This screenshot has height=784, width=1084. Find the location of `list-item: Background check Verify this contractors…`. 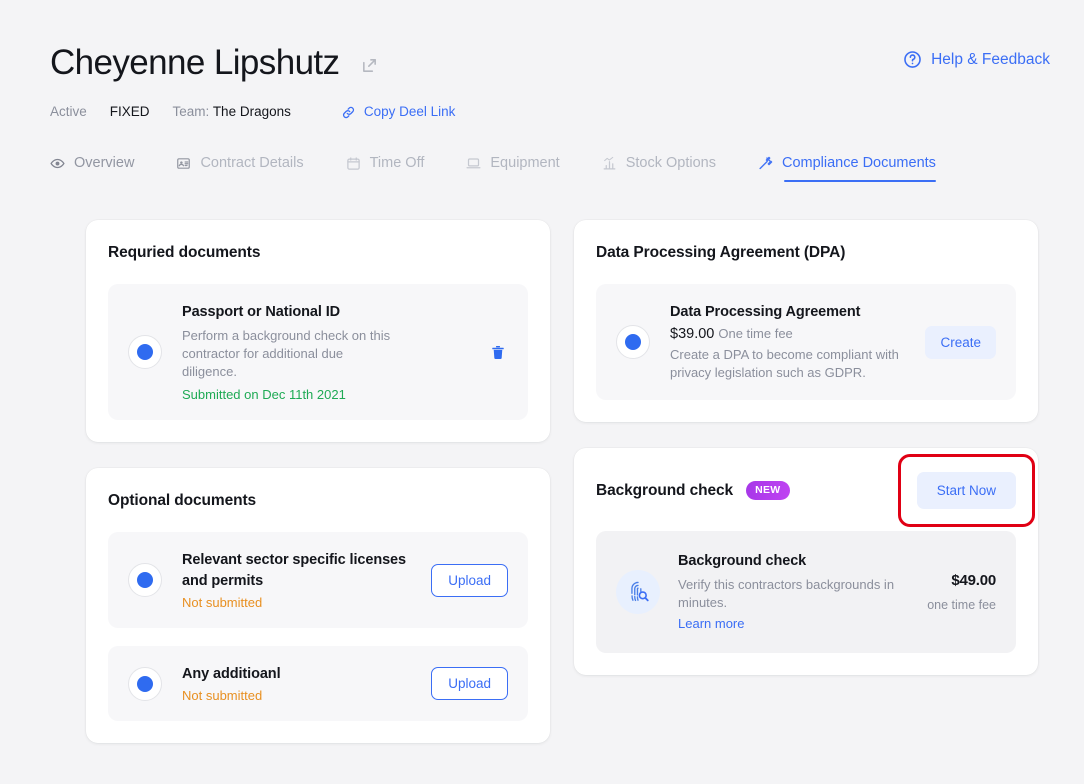

list-item: Background check Verify this contractors… is located at coordinates (806, 592).